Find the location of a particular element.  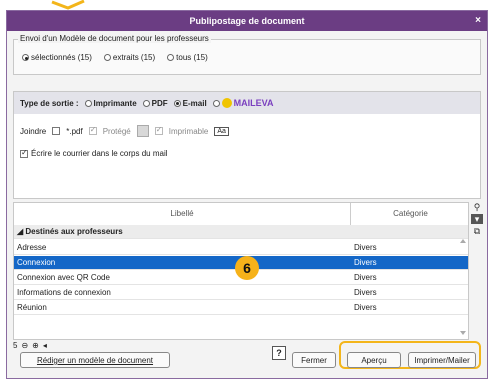

column-header-categorie: Catégorie is located at coordinates (410, 214).